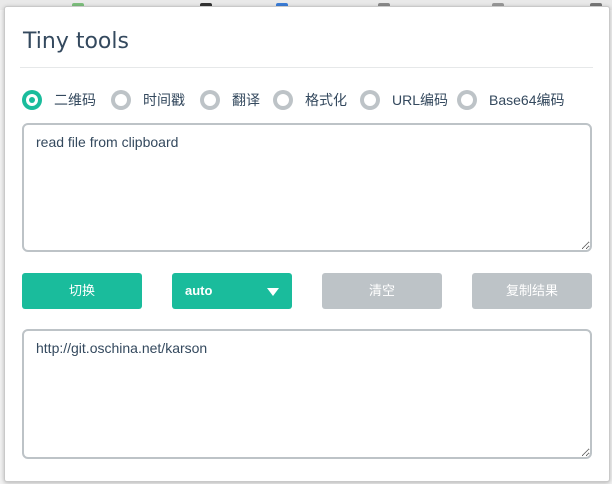 This screenshot has width=612, height=484. Describe the element at coordinates (75, 100) in the screenshot. I see `radio-label: 二维码` at that location.